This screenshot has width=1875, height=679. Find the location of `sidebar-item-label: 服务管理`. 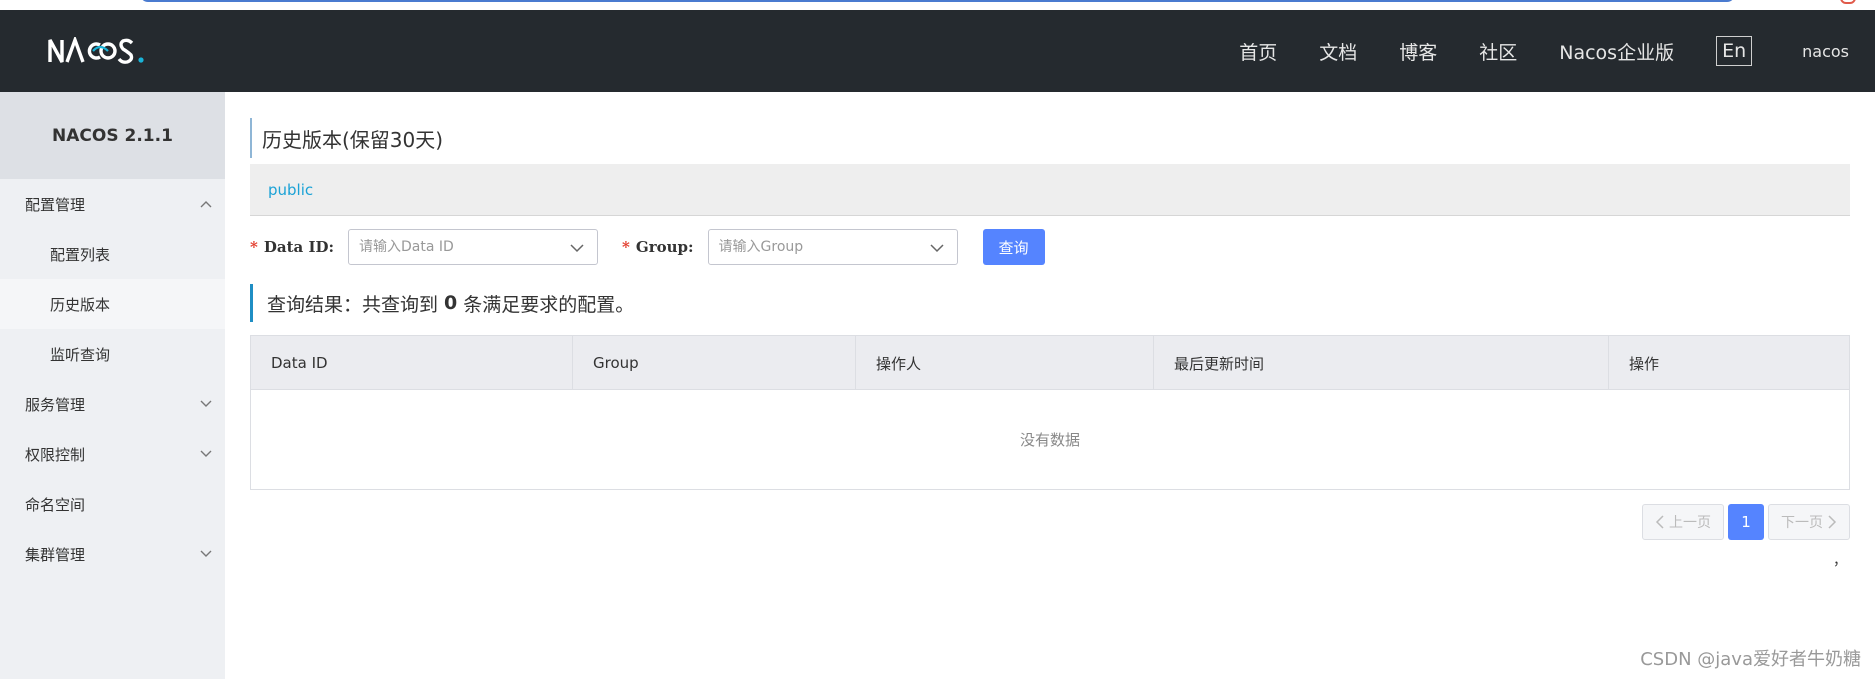

sidebar-item-label: 服务管理 is located at coordinates (55, 404).